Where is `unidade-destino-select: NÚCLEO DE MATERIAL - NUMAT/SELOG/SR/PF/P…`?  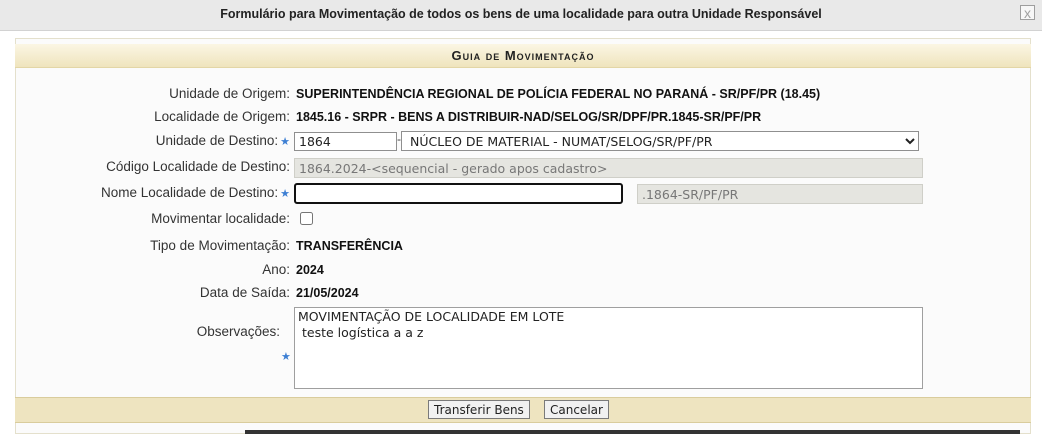 unidade-destino-select: NÚCLEO DE MATERIAL - NUMAT/SELOG/SR/PF/P… is located at coordinates (660, 141).